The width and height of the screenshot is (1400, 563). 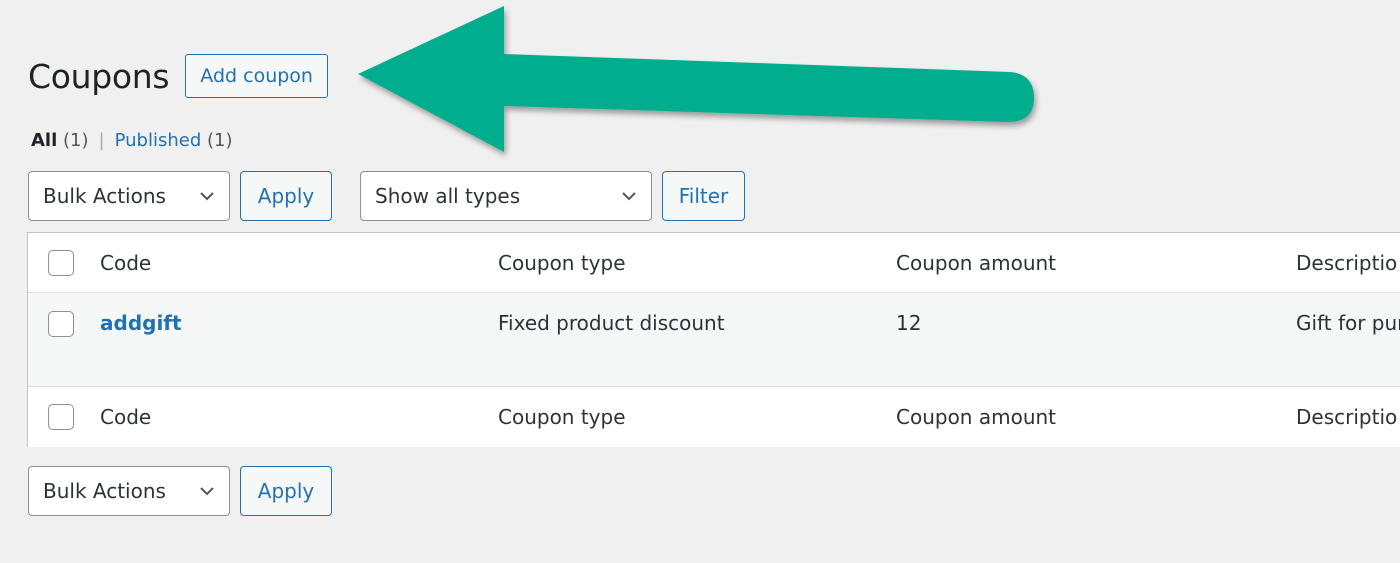 I want to click on view-all: All (1), so click(x=60, y=140).